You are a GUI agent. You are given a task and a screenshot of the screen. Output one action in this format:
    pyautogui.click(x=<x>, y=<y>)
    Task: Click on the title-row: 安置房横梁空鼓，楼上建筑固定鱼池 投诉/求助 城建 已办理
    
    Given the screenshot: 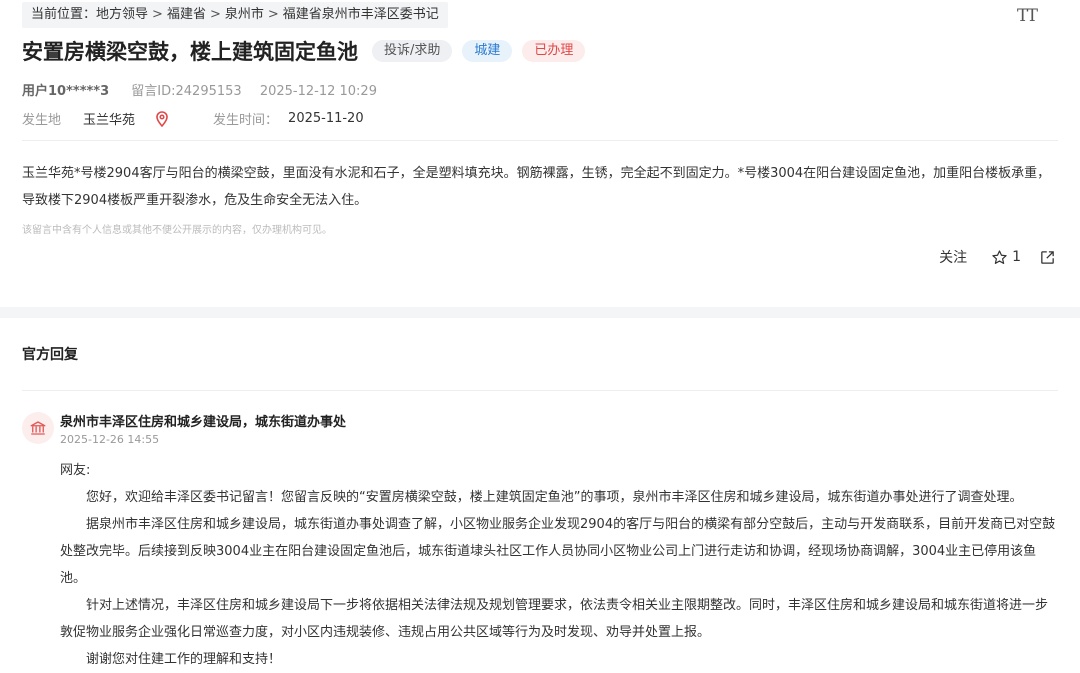 What is the action you would take?
    pyautogui.click(x=308, y=51)
    